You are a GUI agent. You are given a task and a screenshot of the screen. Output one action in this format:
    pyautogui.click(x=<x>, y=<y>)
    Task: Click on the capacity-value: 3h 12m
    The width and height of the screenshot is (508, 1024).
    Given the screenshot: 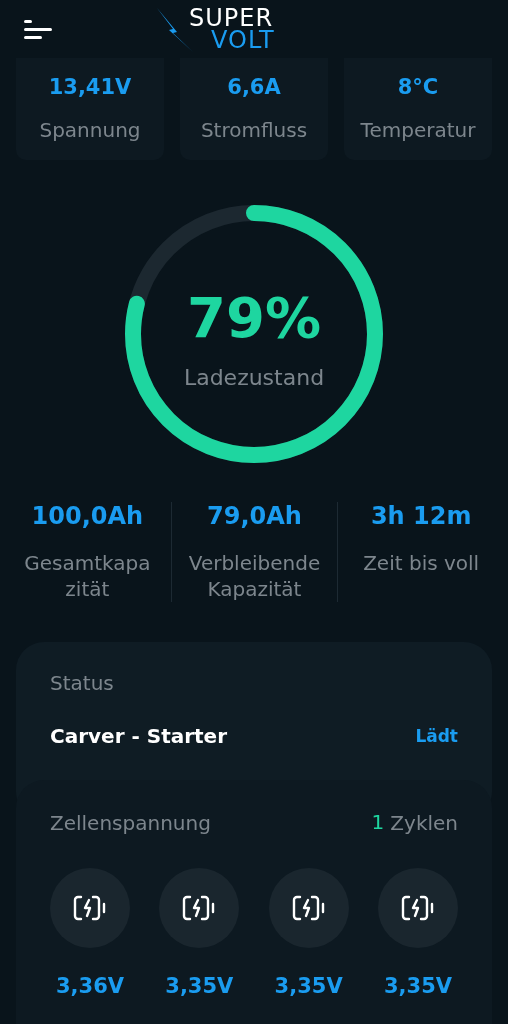 What is the action you would take?
    pyautogui.click(x=421, y=516)
    